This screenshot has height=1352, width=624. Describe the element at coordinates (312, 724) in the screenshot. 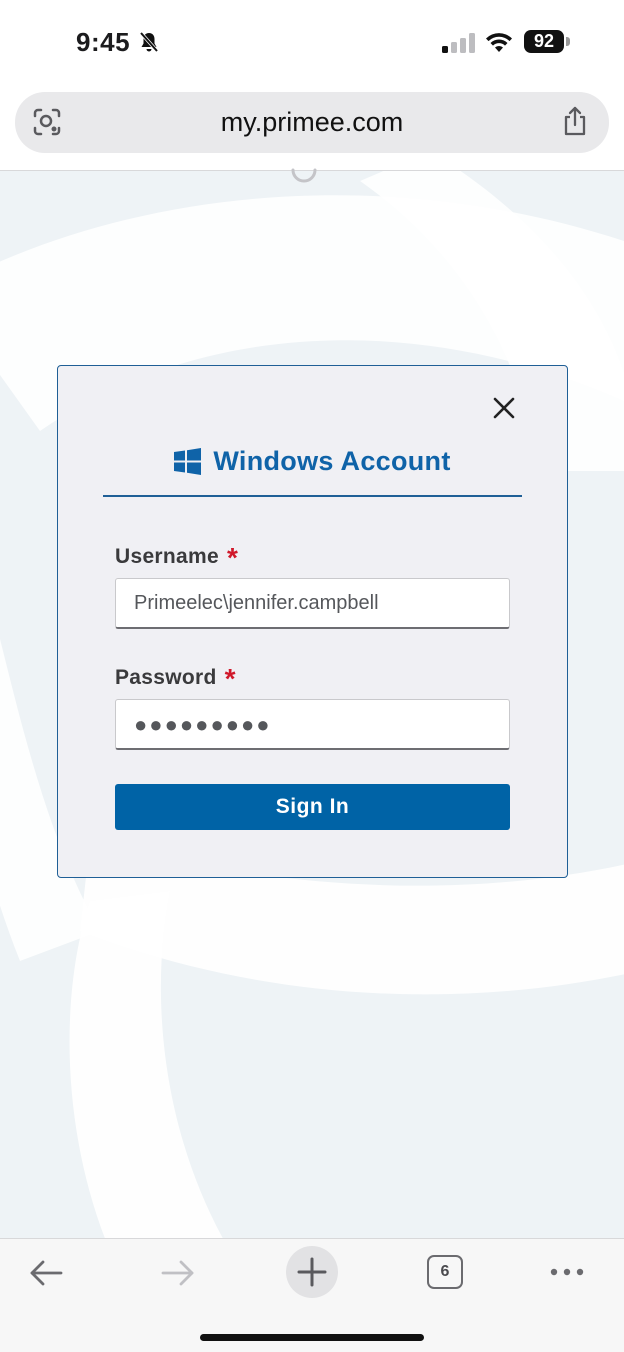

I see `password-input: ●●●●●●●●●` at that location.